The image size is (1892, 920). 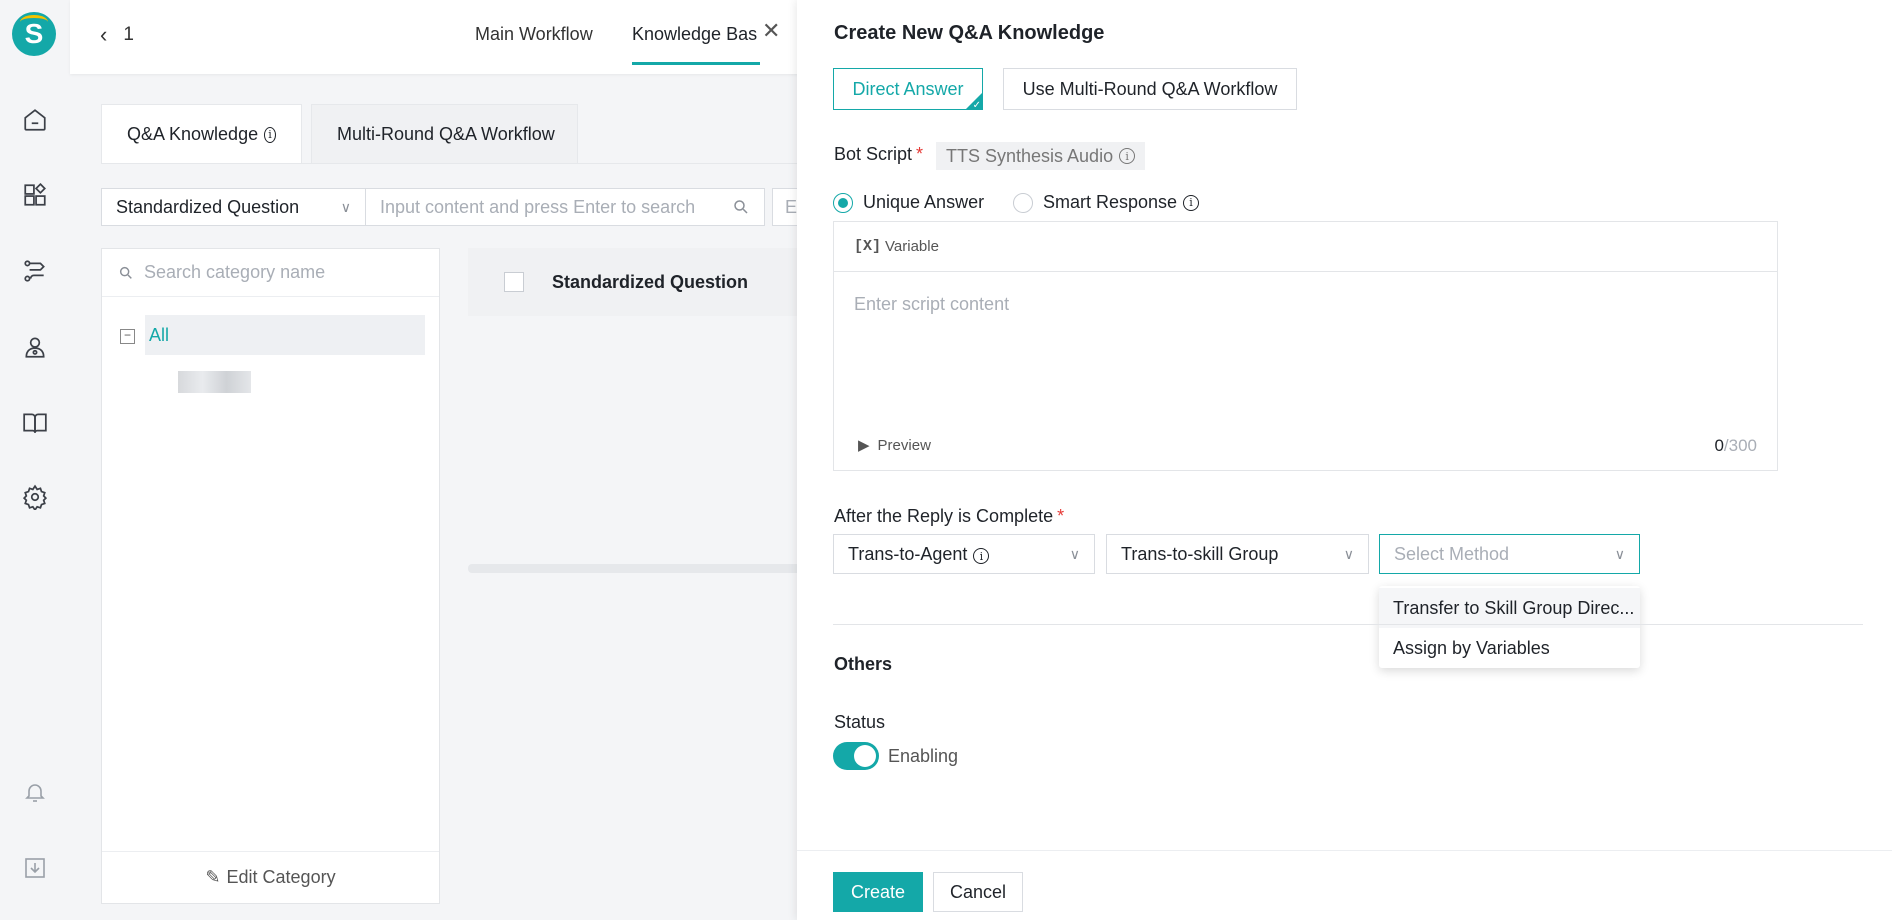 I want to click on status-toggle, so click(x=856, y=756).